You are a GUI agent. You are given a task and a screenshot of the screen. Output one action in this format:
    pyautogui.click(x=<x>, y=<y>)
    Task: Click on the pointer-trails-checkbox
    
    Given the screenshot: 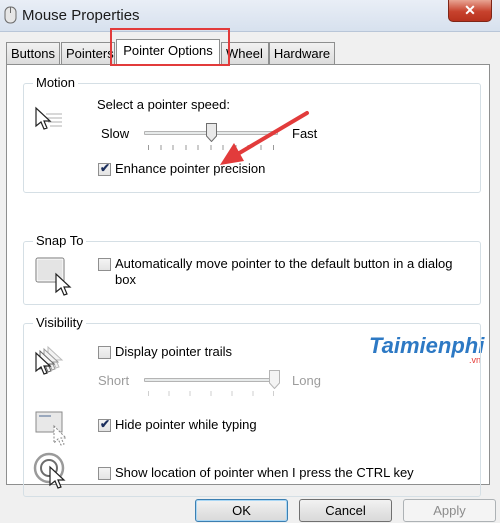 What is the action you would take?
    pyautogui.click(x=104, y=352)
    